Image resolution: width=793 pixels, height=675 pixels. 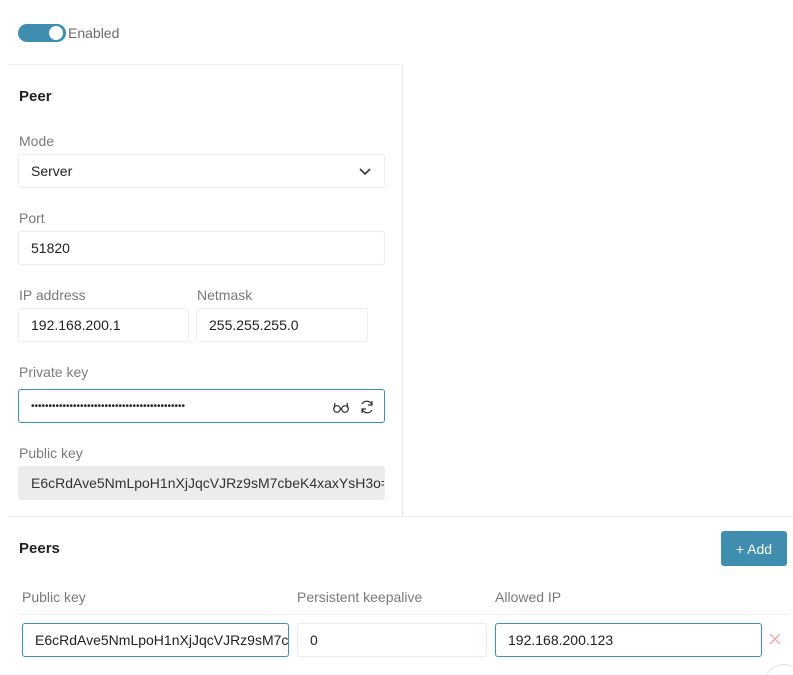 I want to click on port-value: 51820, so click(x=50, y=248).